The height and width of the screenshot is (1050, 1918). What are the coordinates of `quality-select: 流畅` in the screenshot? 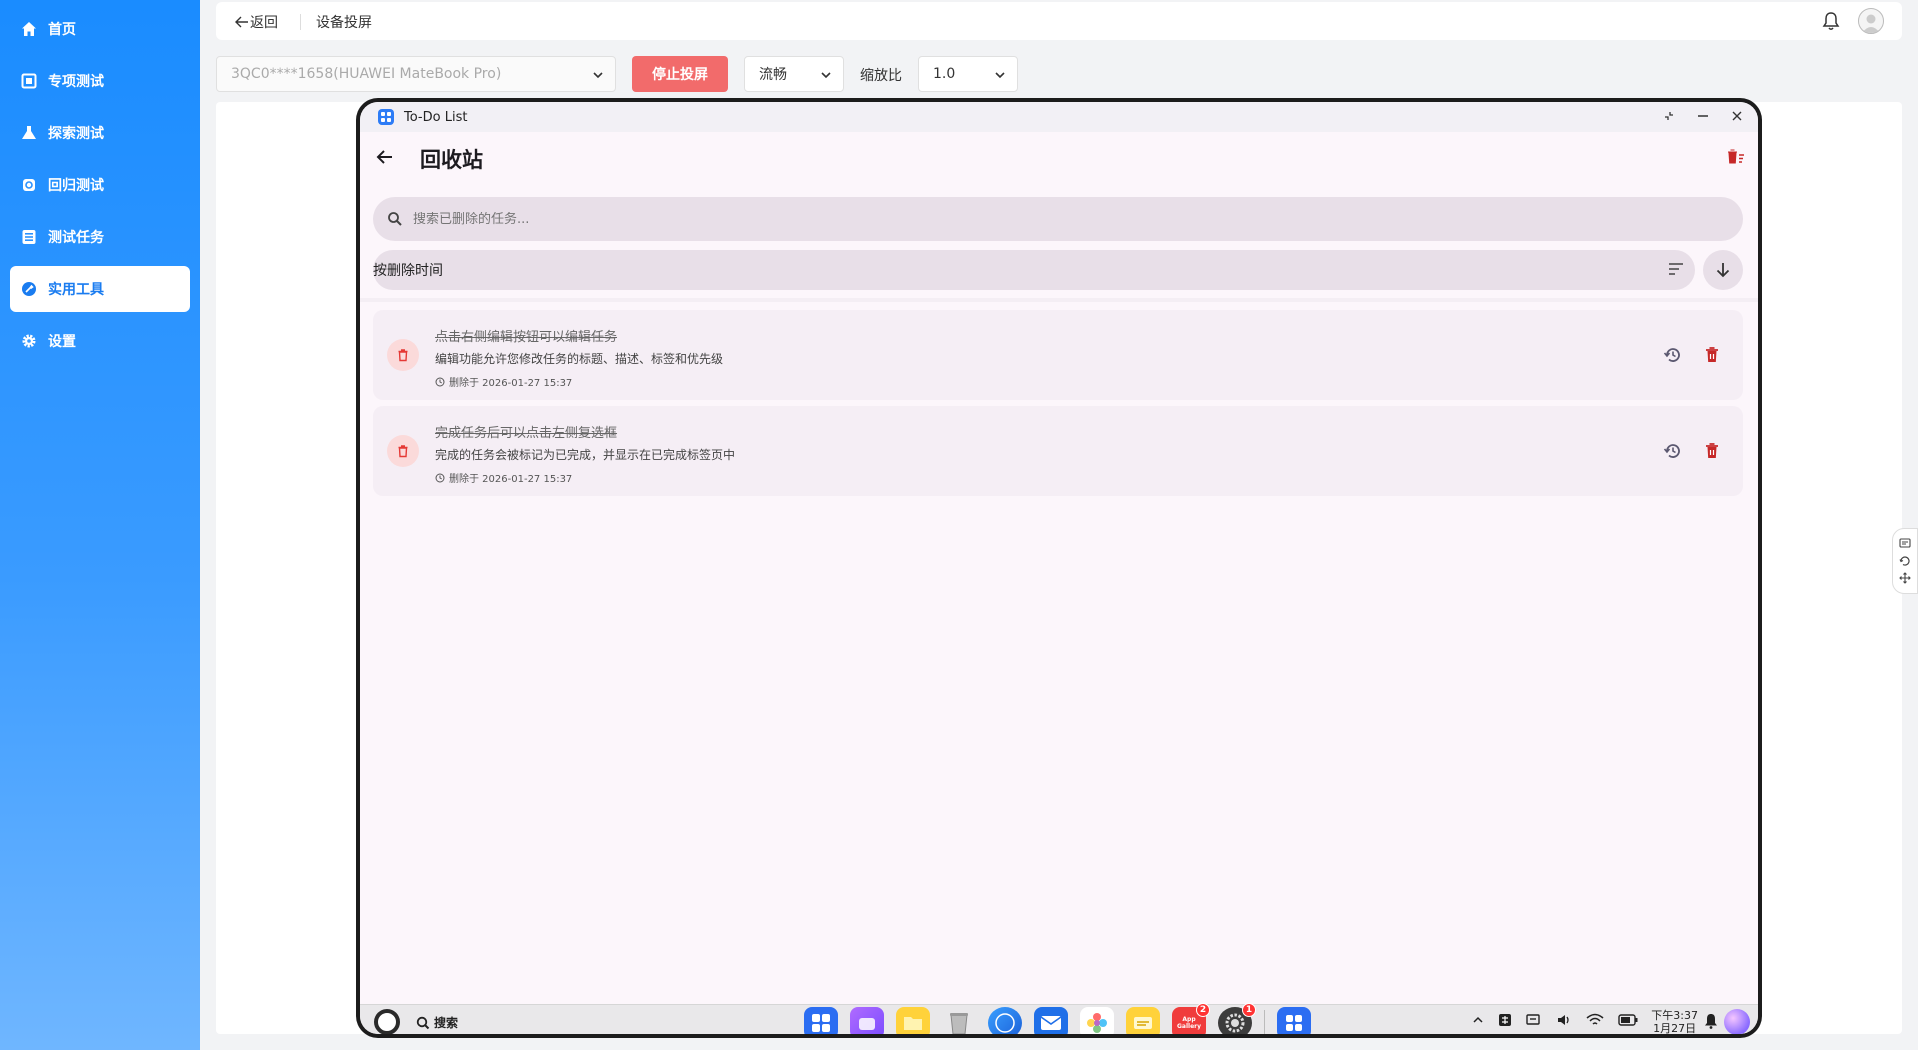 It's located at (794, 74).